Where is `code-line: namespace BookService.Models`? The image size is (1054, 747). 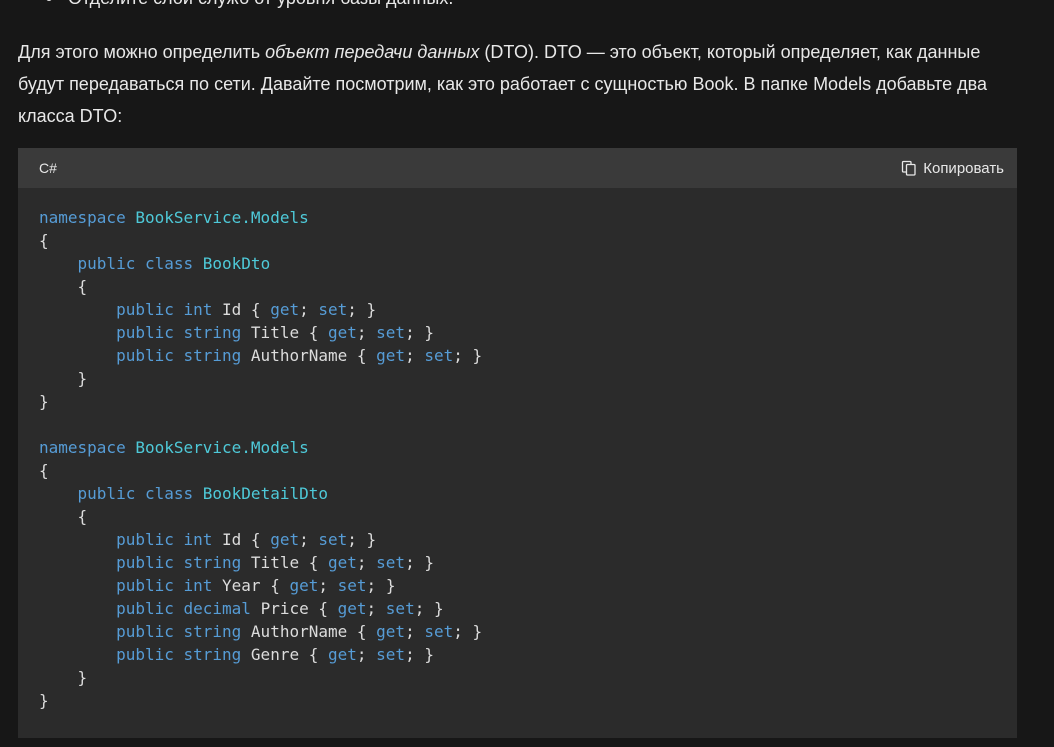 code-line: namespace BookService.Models is located at coordinates (260, 217).